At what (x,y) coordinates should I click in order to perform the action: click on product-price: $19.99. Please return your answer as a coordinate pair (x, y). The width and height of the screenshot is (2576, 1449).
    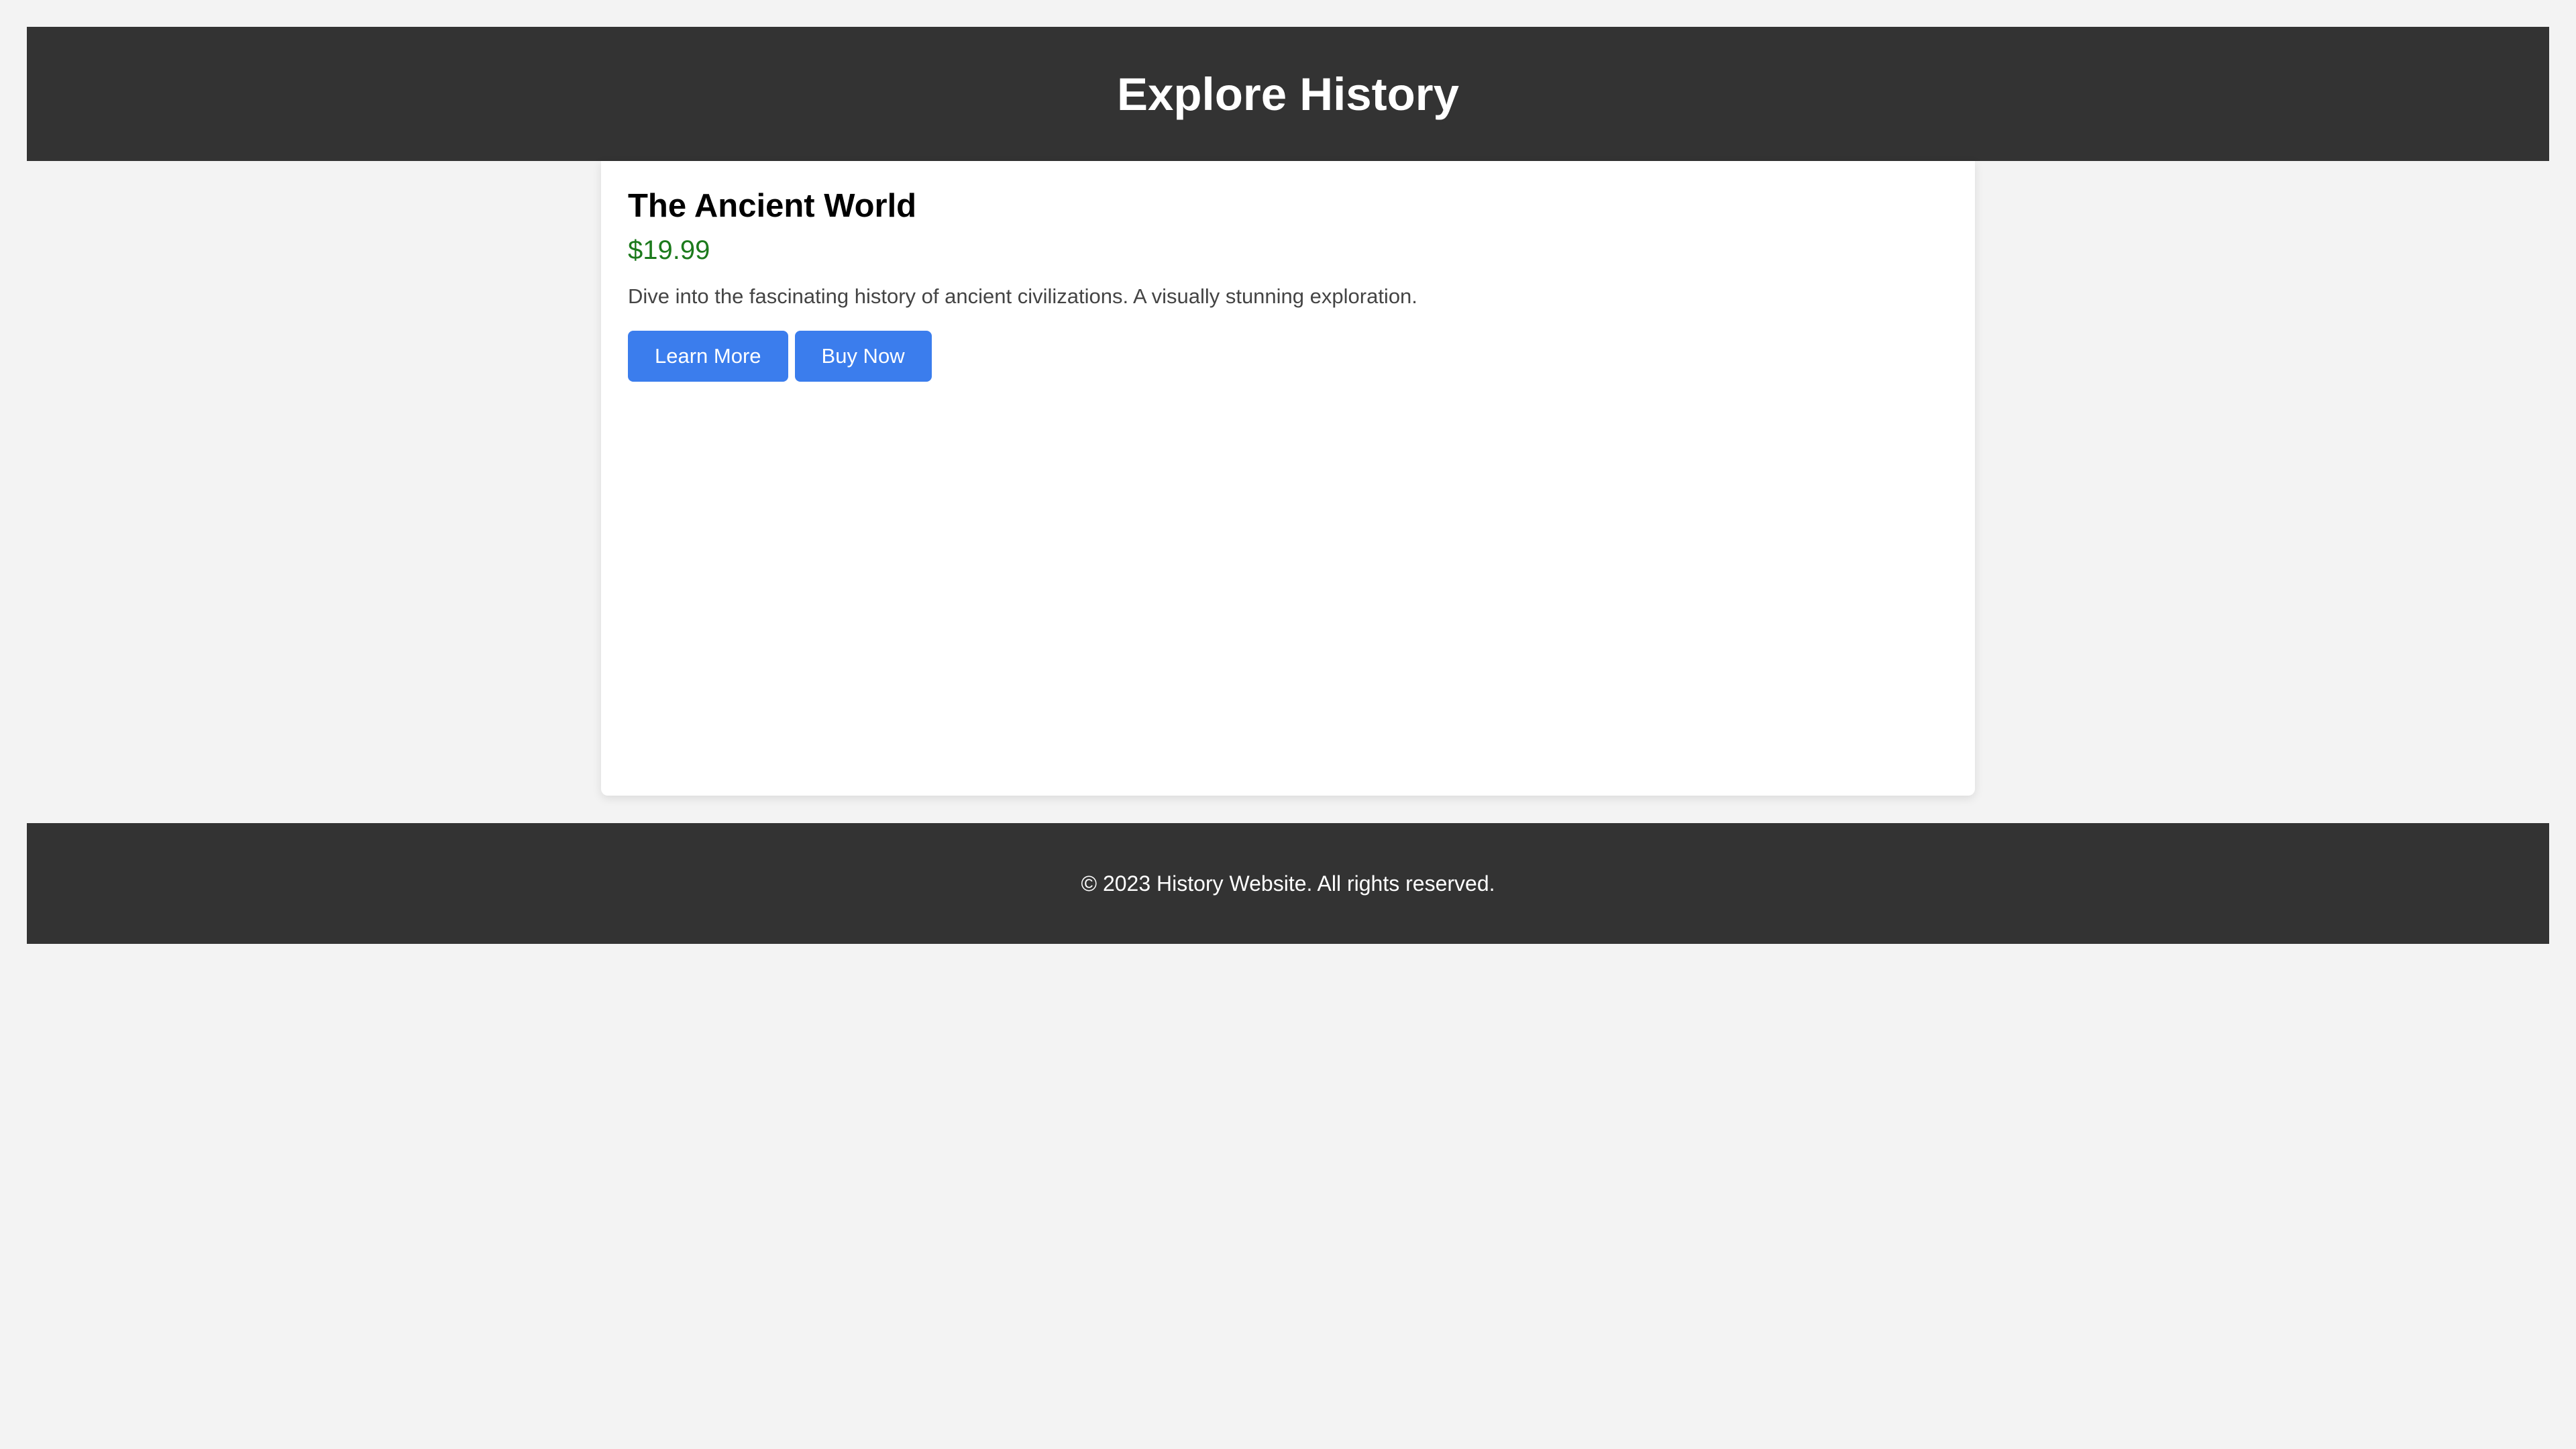
    Looking at the image, I should click on (669, 250).